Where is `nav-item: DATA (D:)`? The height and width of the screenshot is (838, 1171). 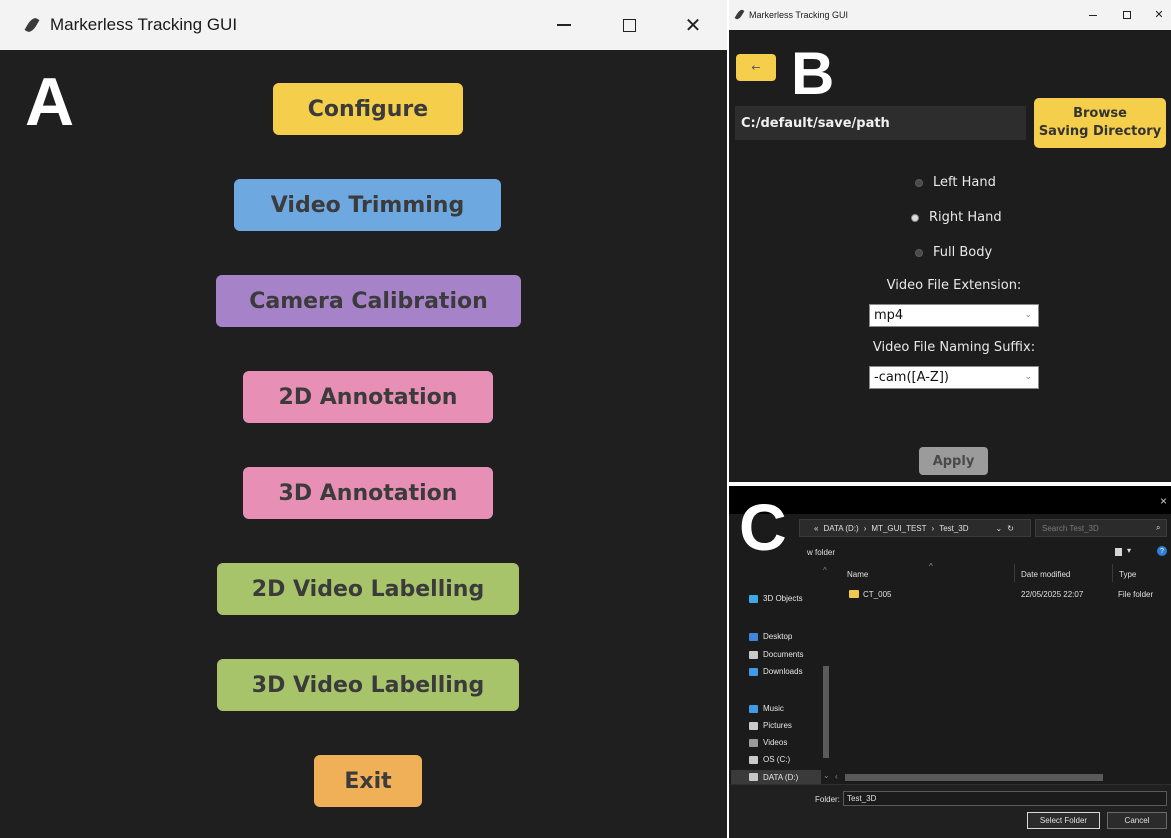 nav-item: DATA (D:) is located at coordinates (776, 777).